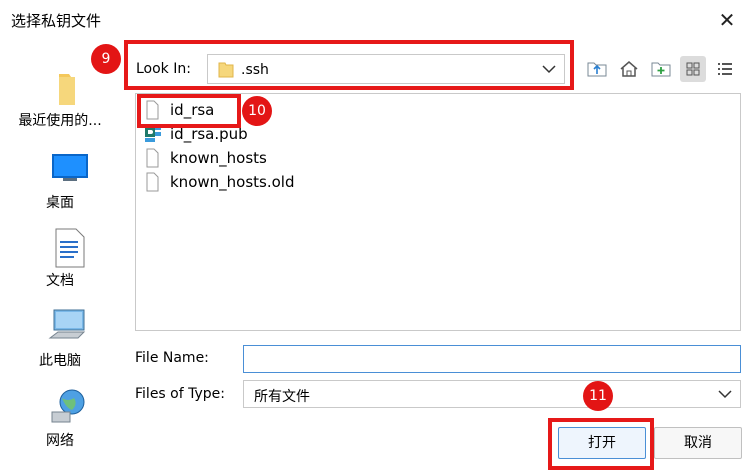 Image resolution: width=756 pixels, height=472 pixels. What do you see at coordinates (629, 69) in the screenshot?
I see `home-icon` at bounding box center [629, 69].